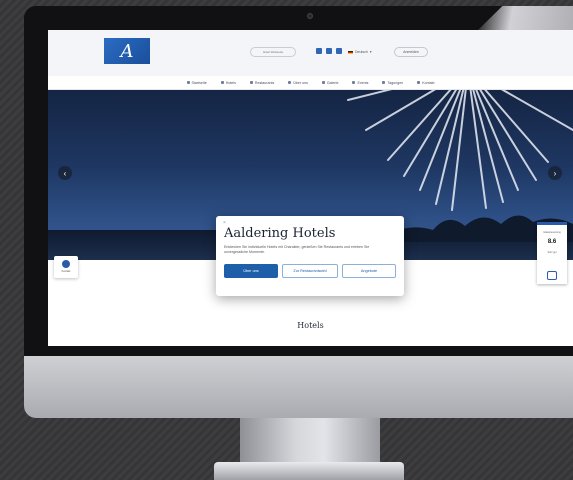 The image size is (573, 480). I want to click on rating-caption-top: Gäste­bewertung, so click(552, 232).